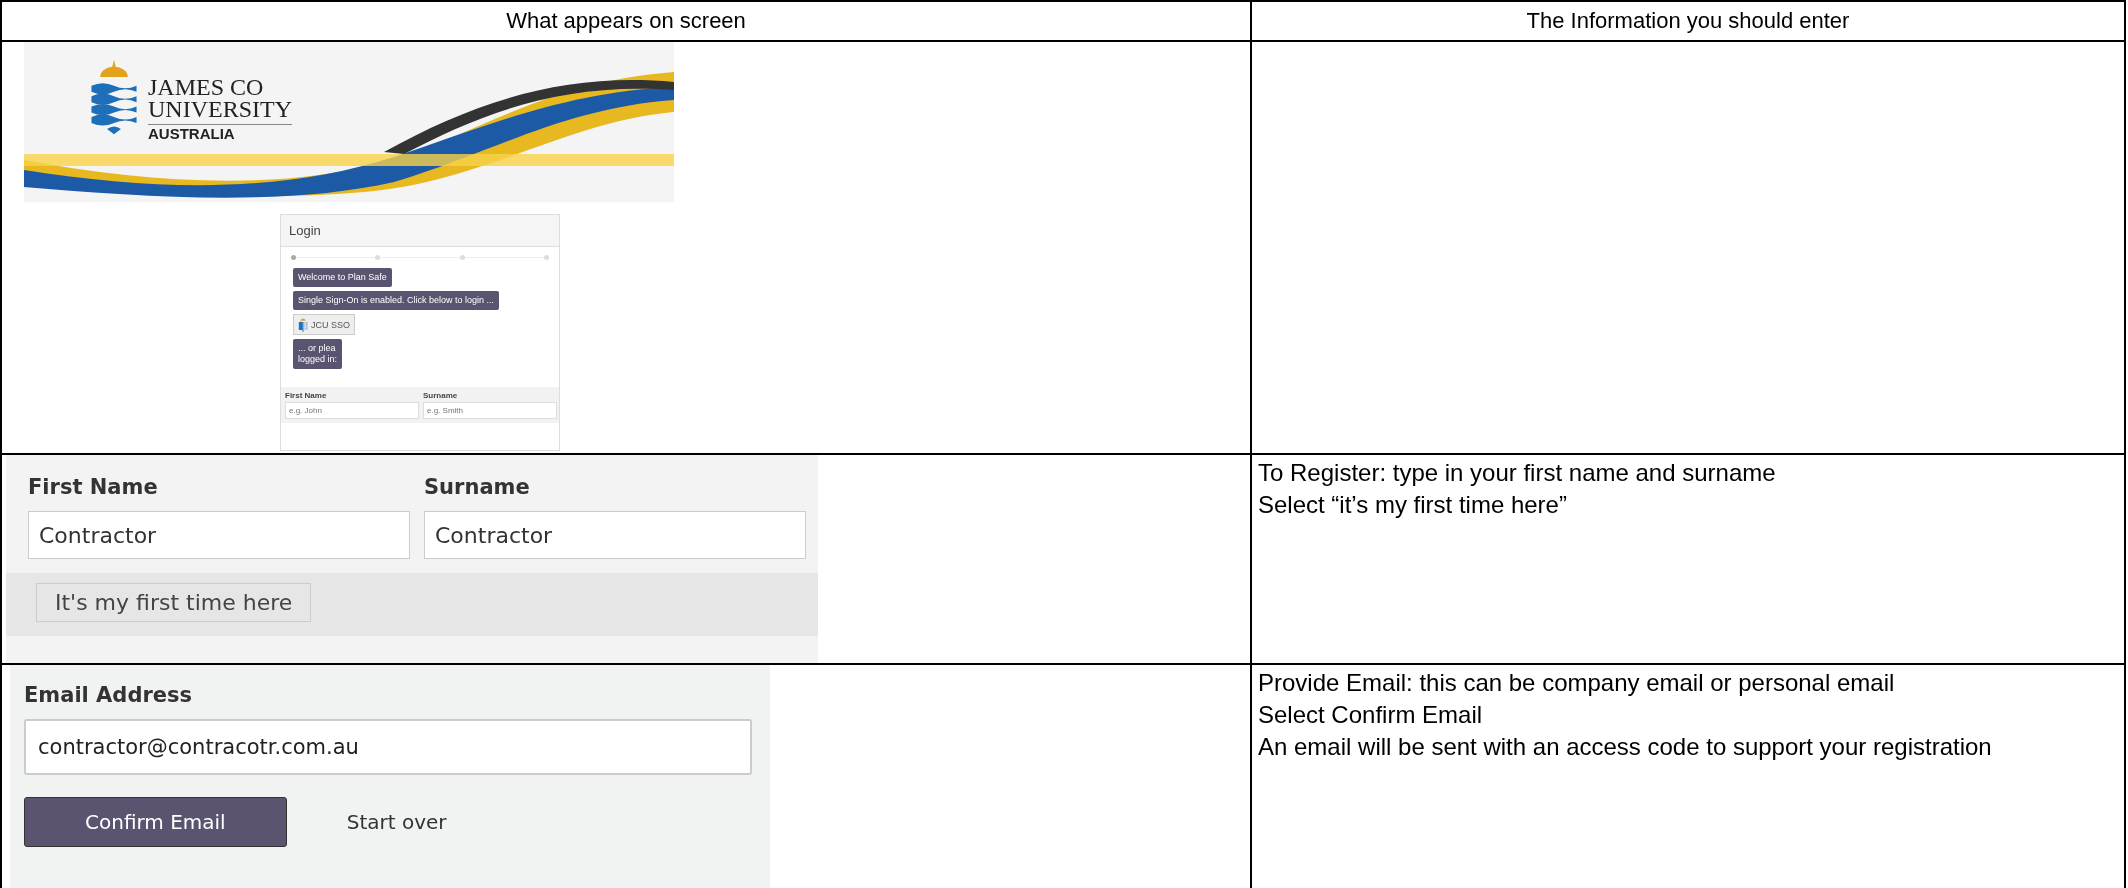 The width and height of the screenshot is (2128, 888). Describe the element at coordinates (318, 354) in the screenshot. I see `message-bubble: ... or plea logged in:` at that location.